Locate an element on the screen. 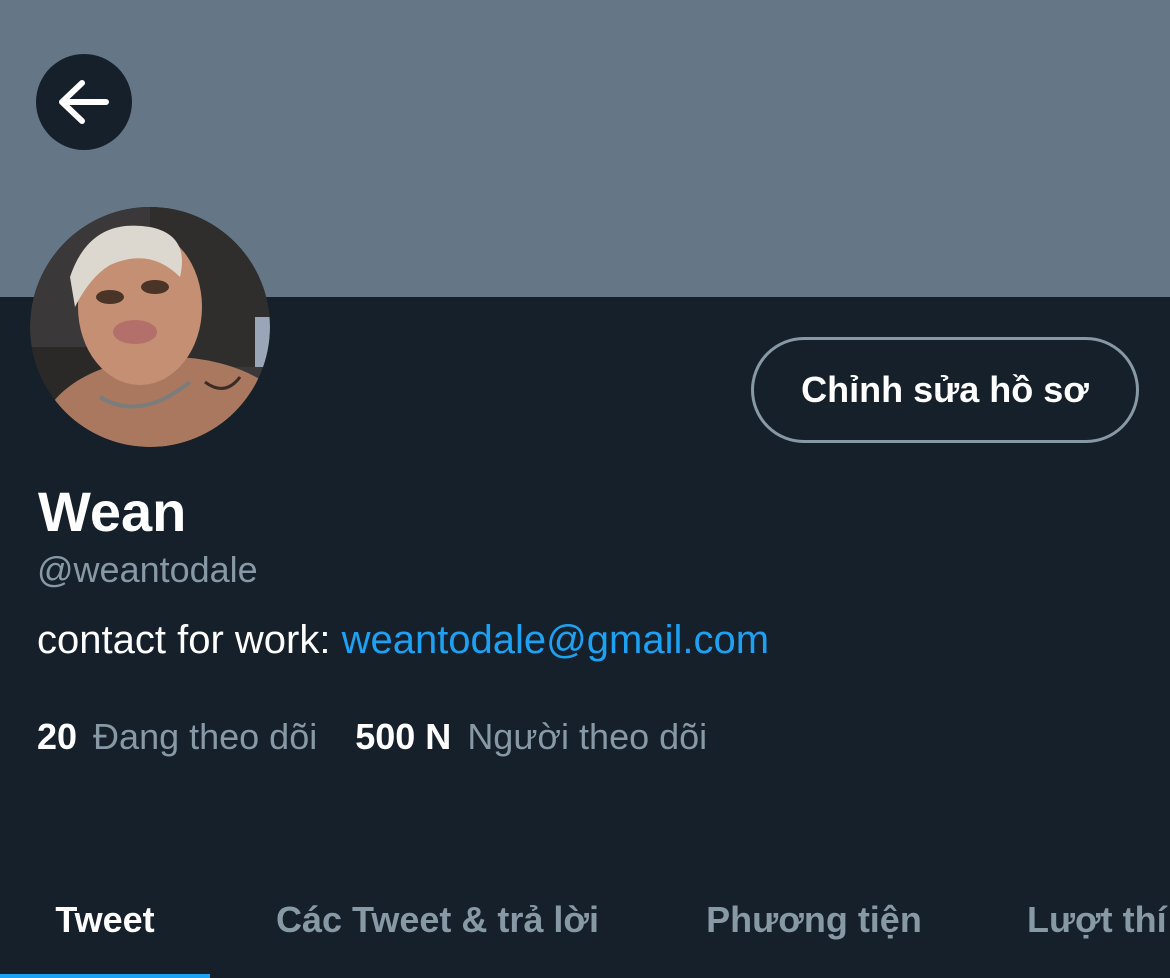  bio-text: contact for work: is located at coordinates (189, 640).